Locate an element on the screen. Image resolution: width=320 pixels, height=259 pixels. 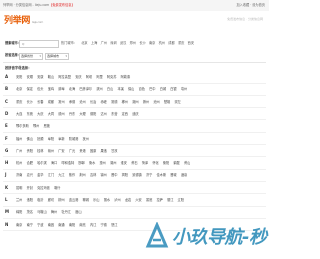
city-link: 六安 is located at coordinates (138, 200).